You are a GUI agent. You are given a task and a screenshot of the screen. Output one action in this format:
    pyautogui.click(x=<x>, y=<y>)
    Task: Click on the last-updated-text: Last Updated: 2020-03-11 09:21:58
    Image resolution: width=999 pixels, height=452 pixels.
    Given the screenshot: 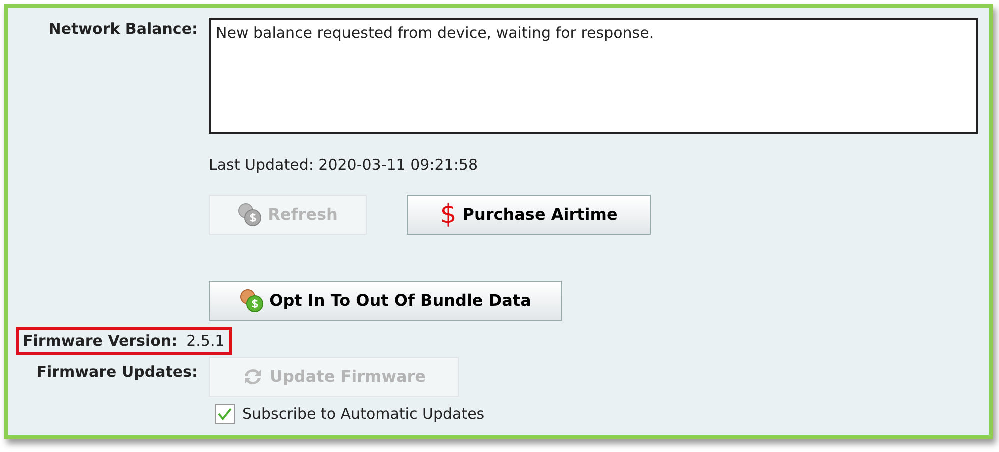 What is the action you would take?
    pyautogui.click(x=343, y=165)
    